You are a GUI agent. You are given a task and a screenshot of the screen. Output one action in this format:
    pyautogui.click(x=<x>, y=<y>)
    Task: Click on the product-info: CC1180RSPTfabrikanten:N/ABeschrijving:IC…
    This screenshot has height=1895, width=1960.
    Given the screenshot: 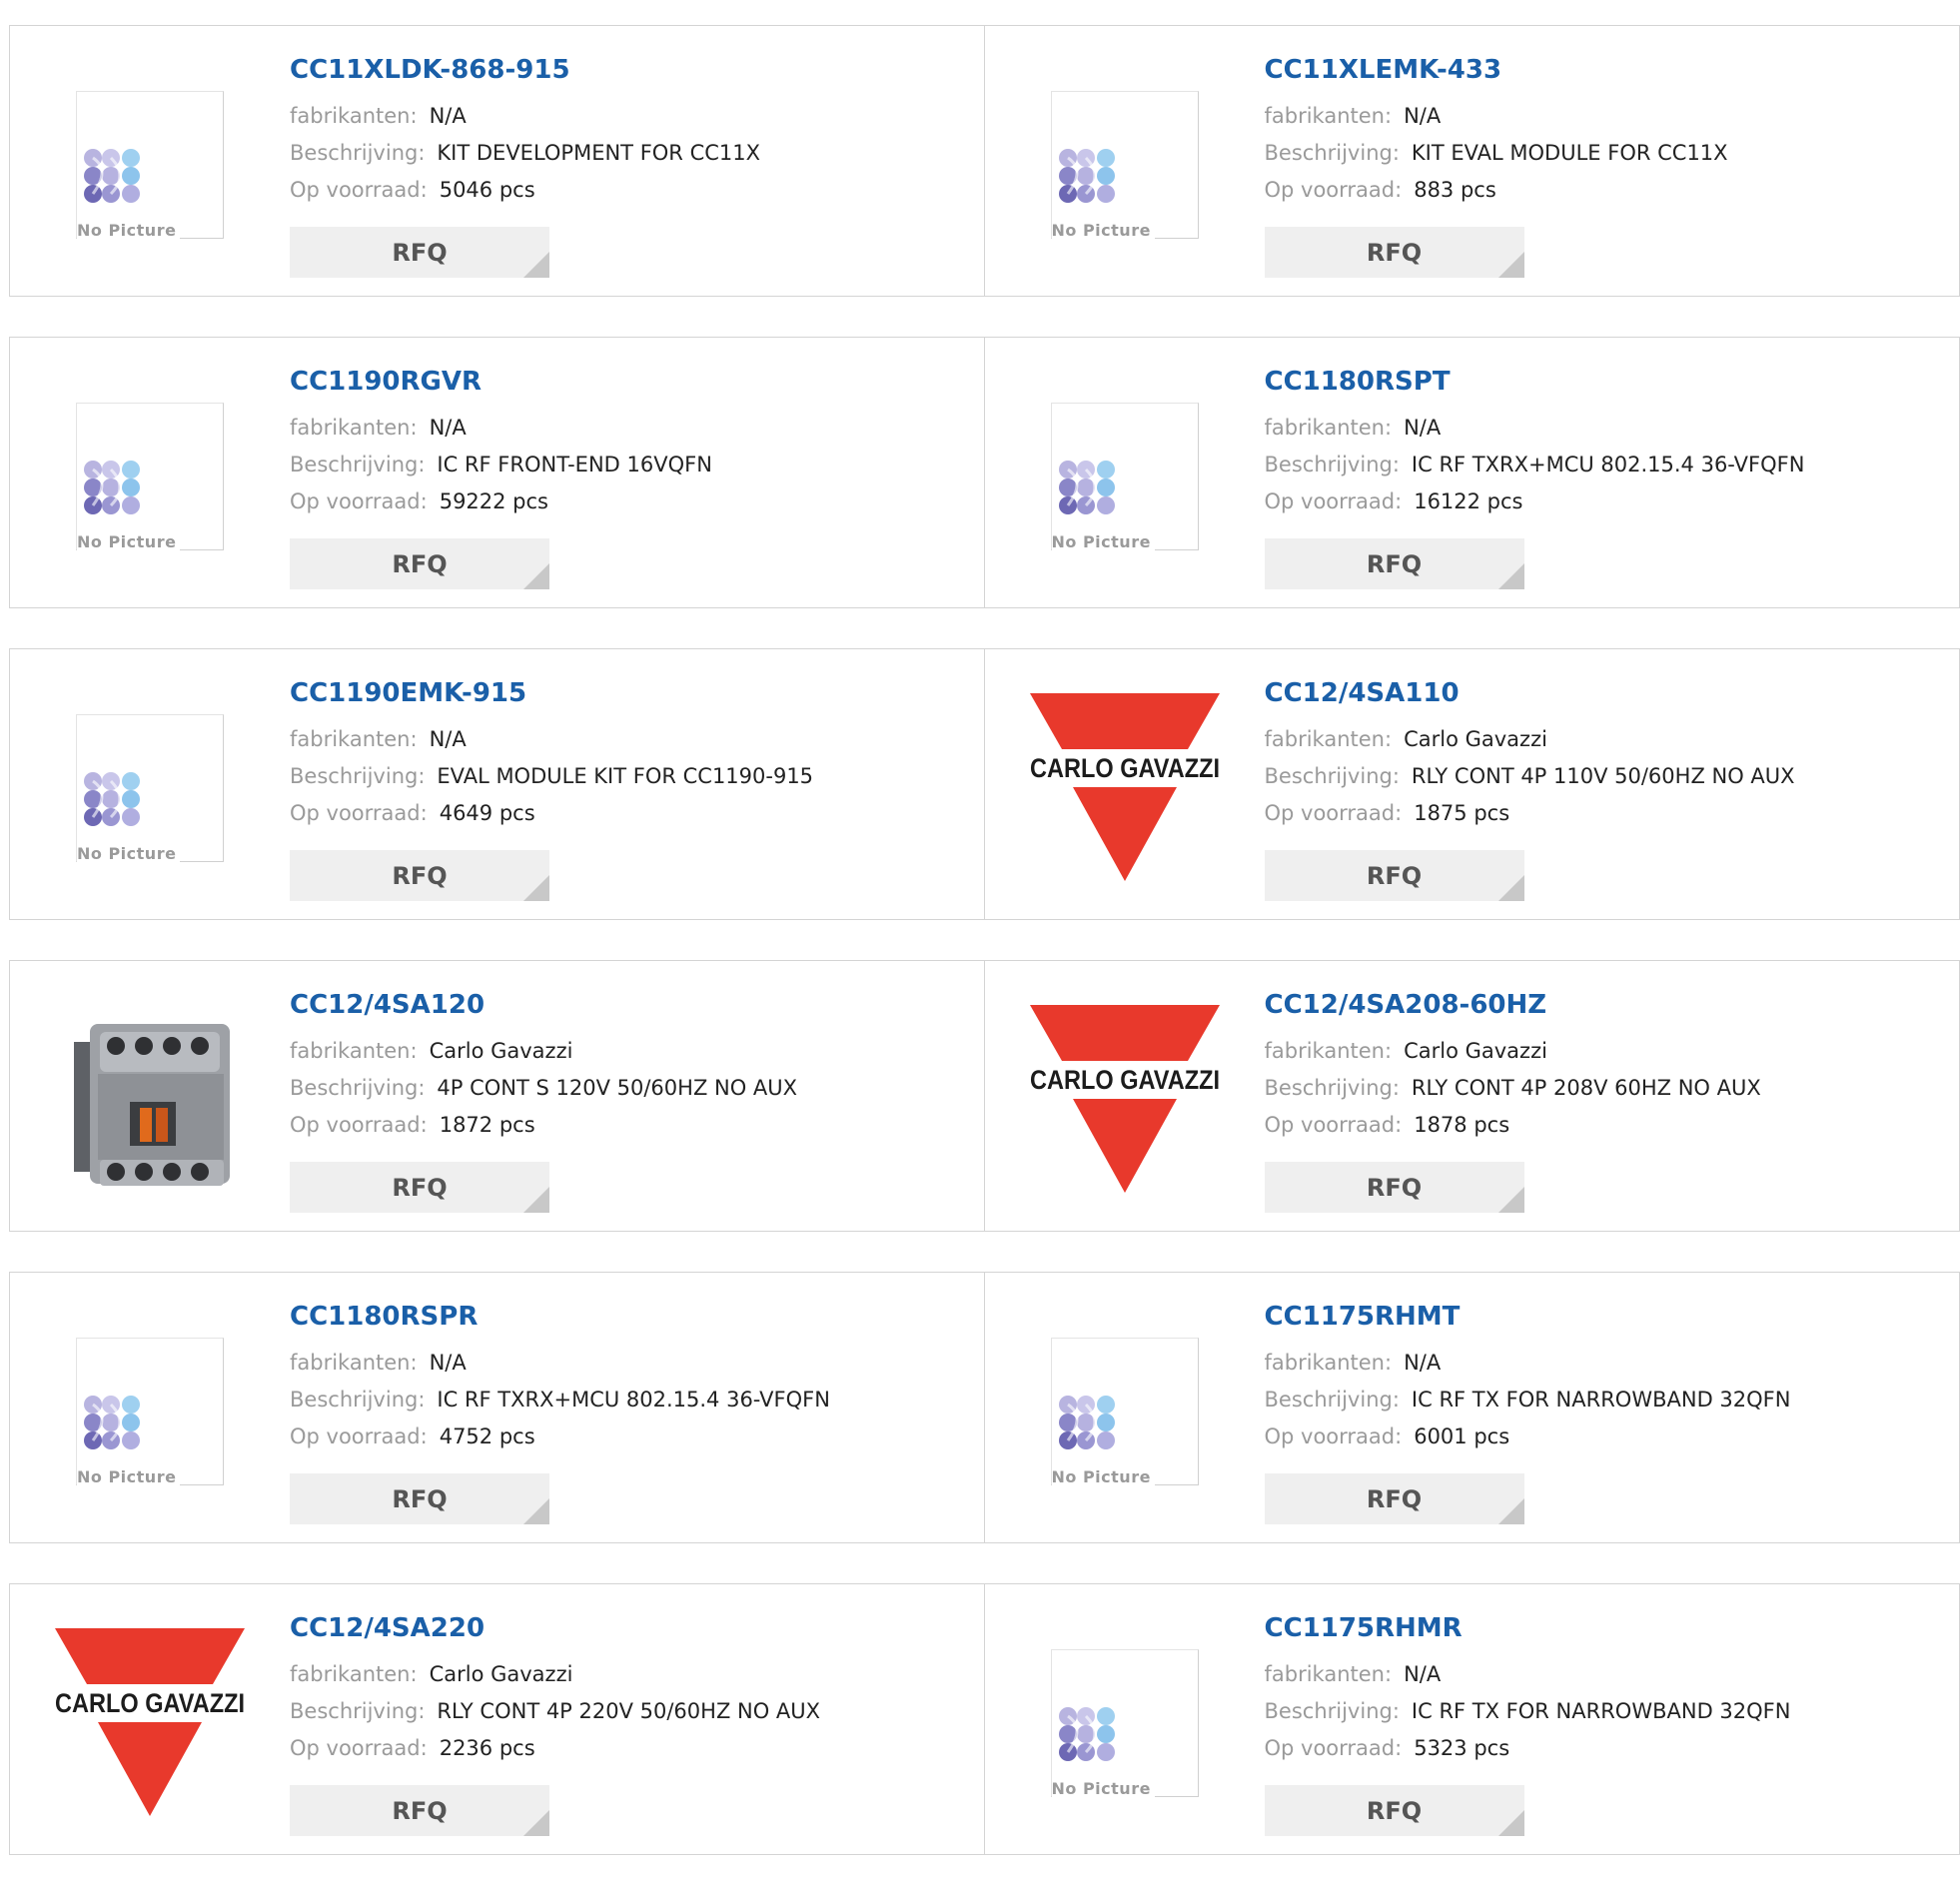 What is the action you would take?
    pyautogui.click(x=1535, y=443)
    